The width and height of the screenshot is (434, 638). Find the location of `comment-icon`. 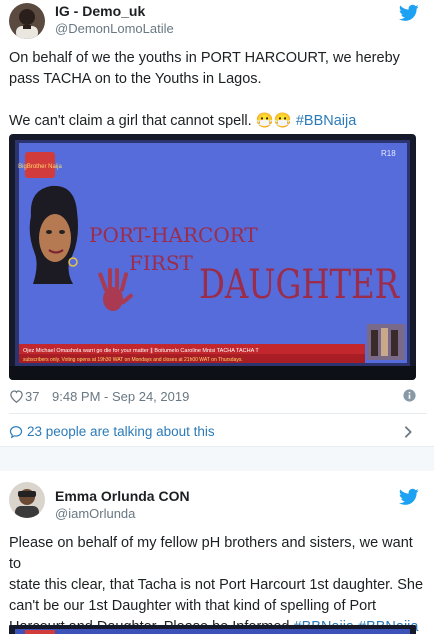

comment-icon is located at coordinates (16, 432).